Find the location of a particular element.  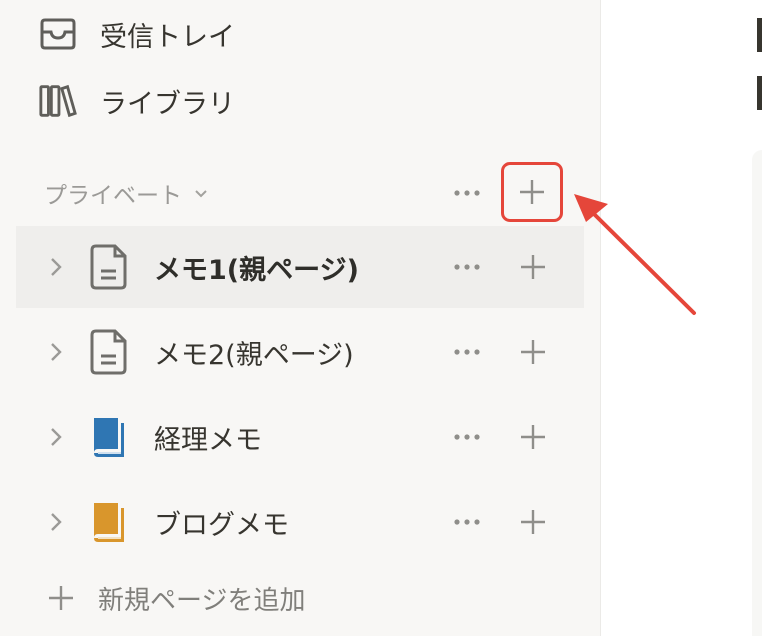

section-header-label: プライベート is located at coordinates (113, 196).